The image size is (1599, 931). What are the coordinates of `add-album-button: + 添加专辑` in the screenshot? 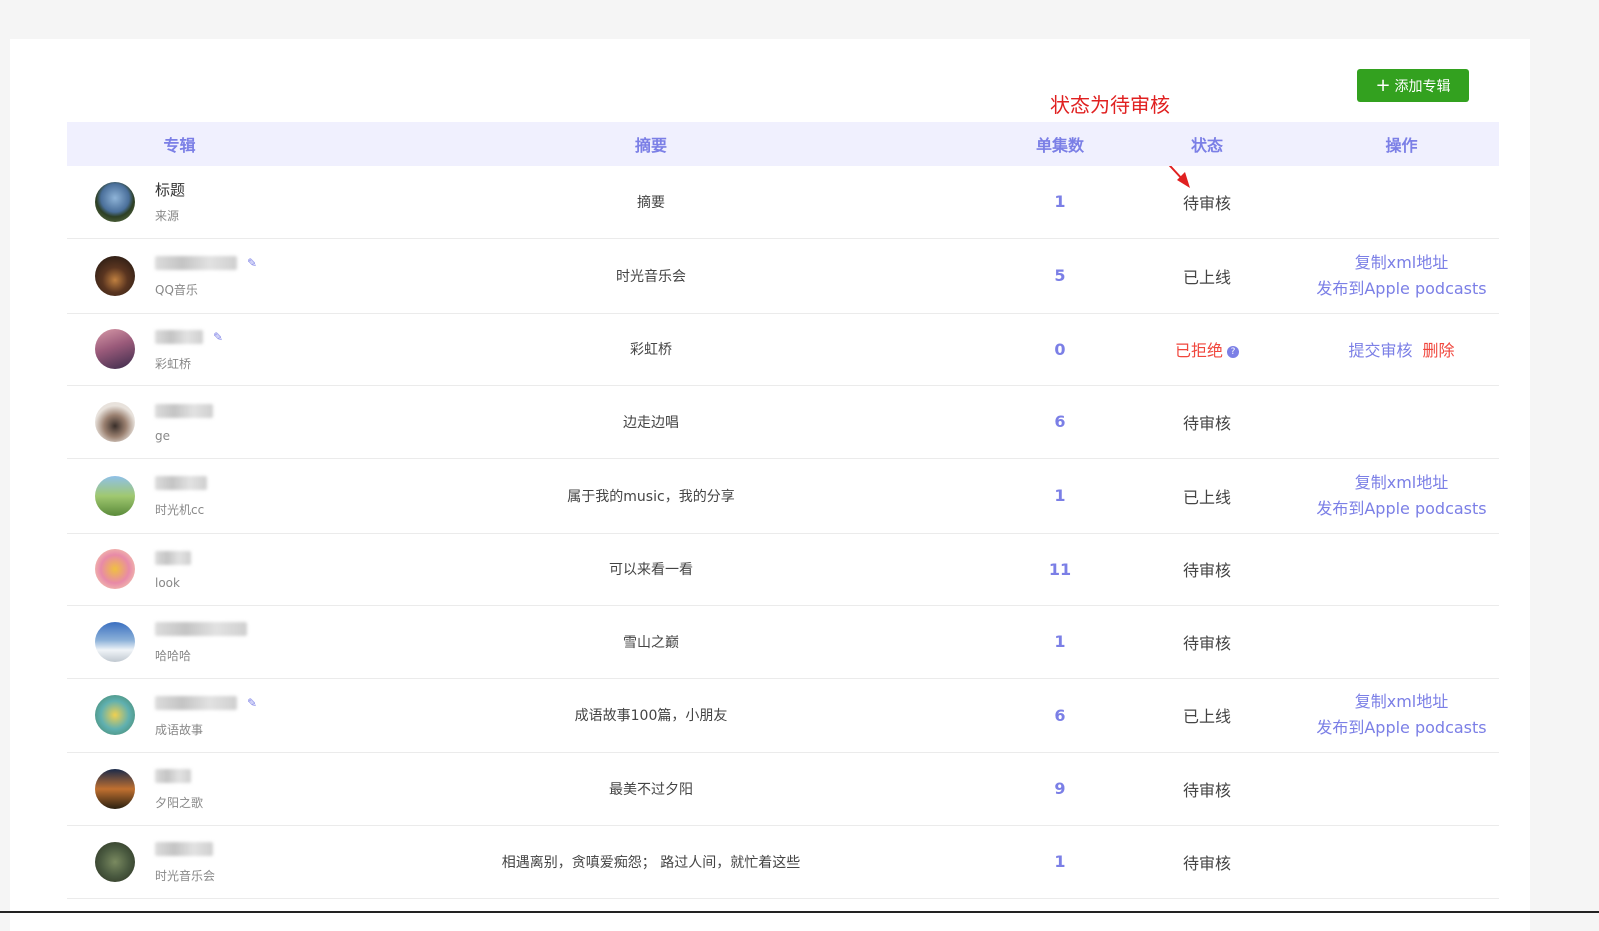 It's located at (1413, 85).